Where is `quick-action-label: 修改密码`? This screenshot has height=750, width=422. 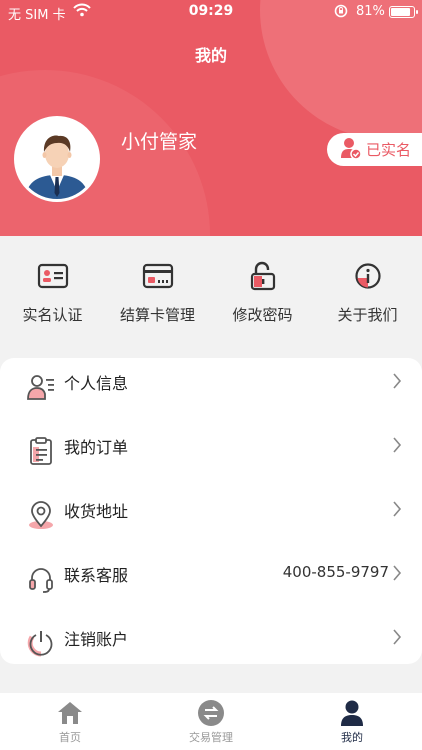
quick-action-label: 修改密码 is located at coordinates (262, 315).